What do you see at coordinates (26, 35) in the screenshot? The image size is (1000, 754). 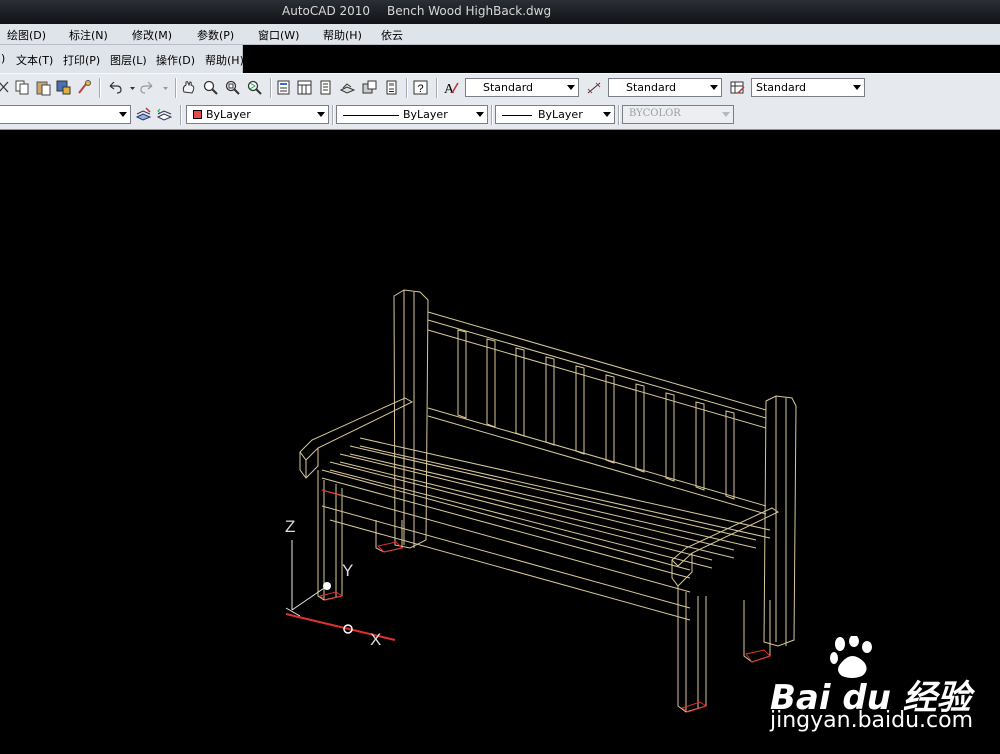 I see `menu-draw: 绘图(D)` at bounding box center [26, 35].